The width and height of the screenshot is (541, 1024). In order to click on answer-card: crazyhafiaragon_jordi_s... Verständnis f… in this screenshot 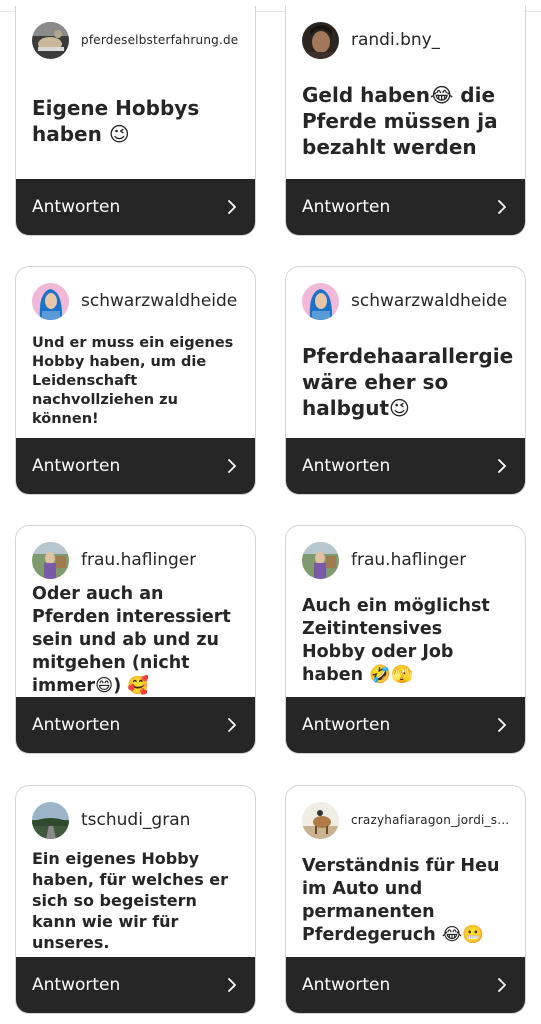, I will do `click(405, 899)`.